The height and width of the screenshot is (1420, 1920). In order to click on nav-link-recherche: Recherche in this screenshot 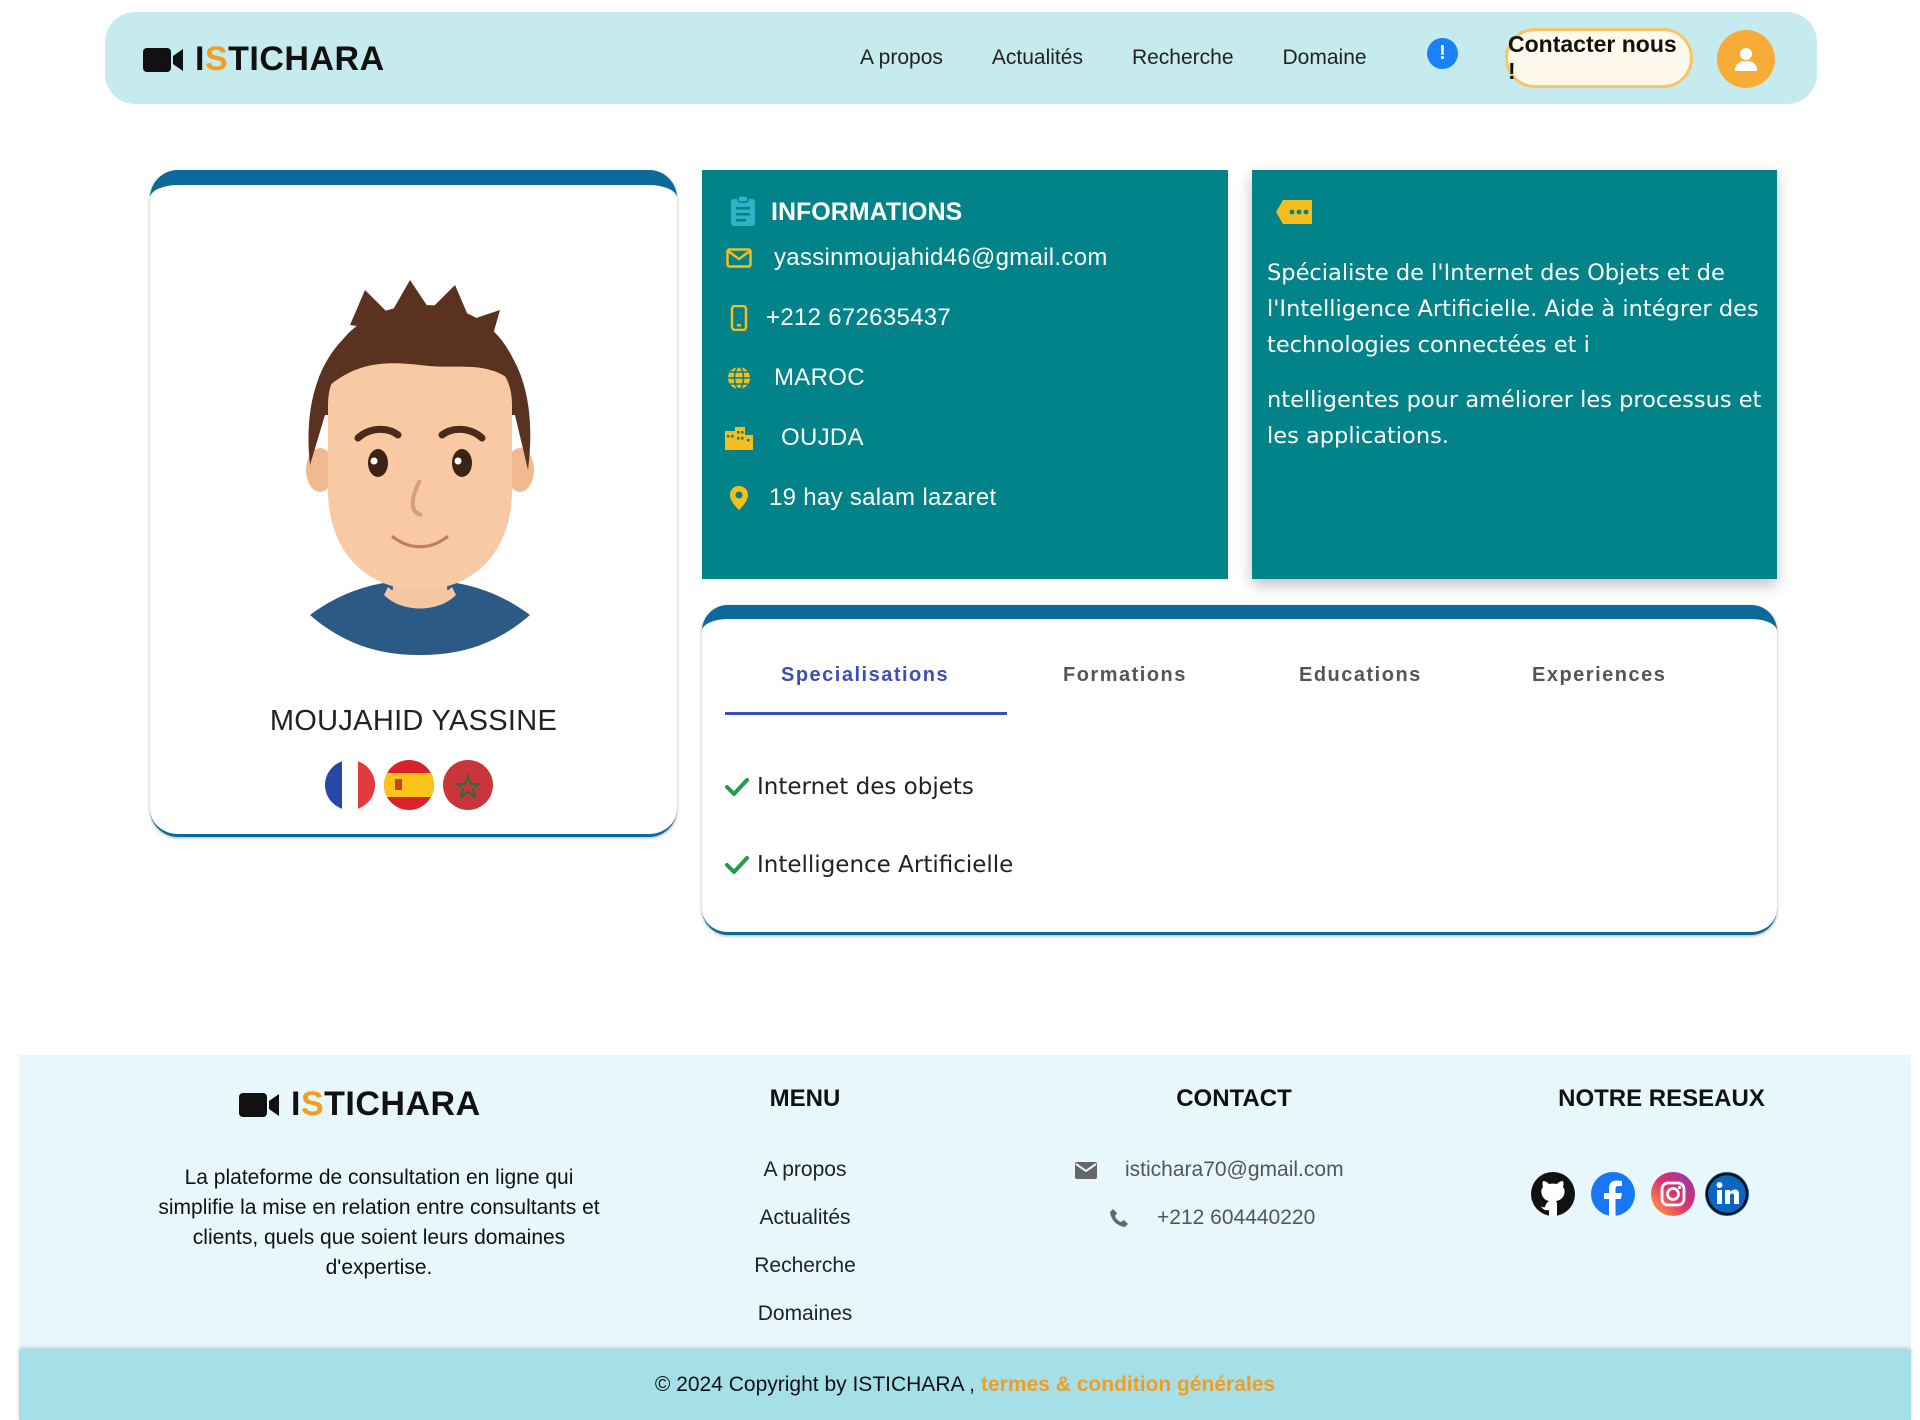, I will do `click(1183, 58)`.